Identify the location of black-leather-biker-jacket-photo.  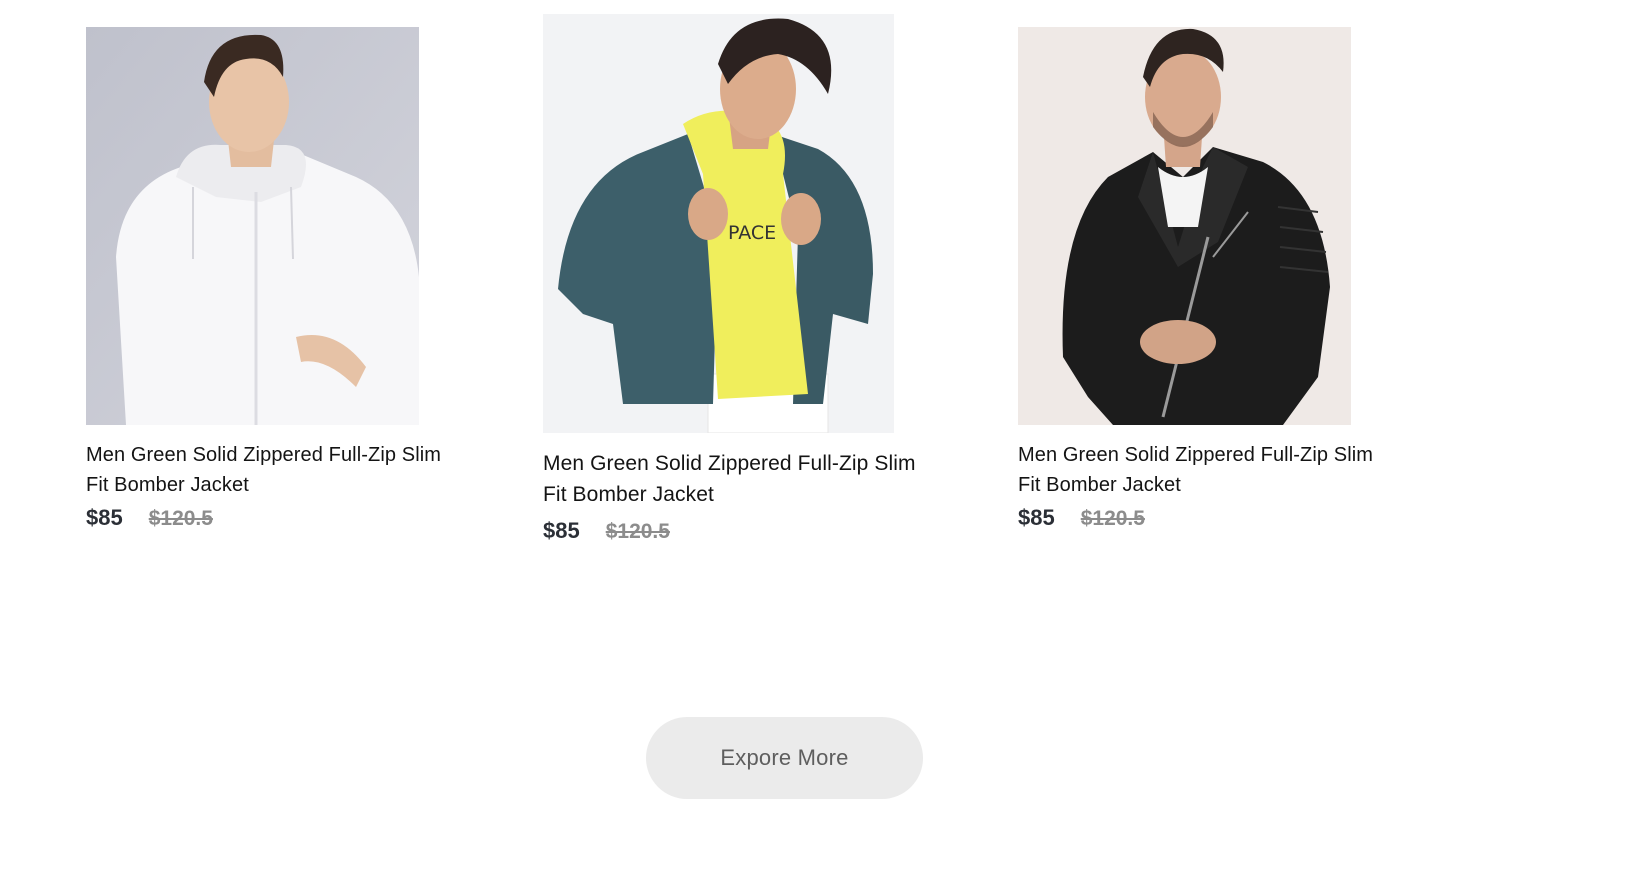
(1184, 226).